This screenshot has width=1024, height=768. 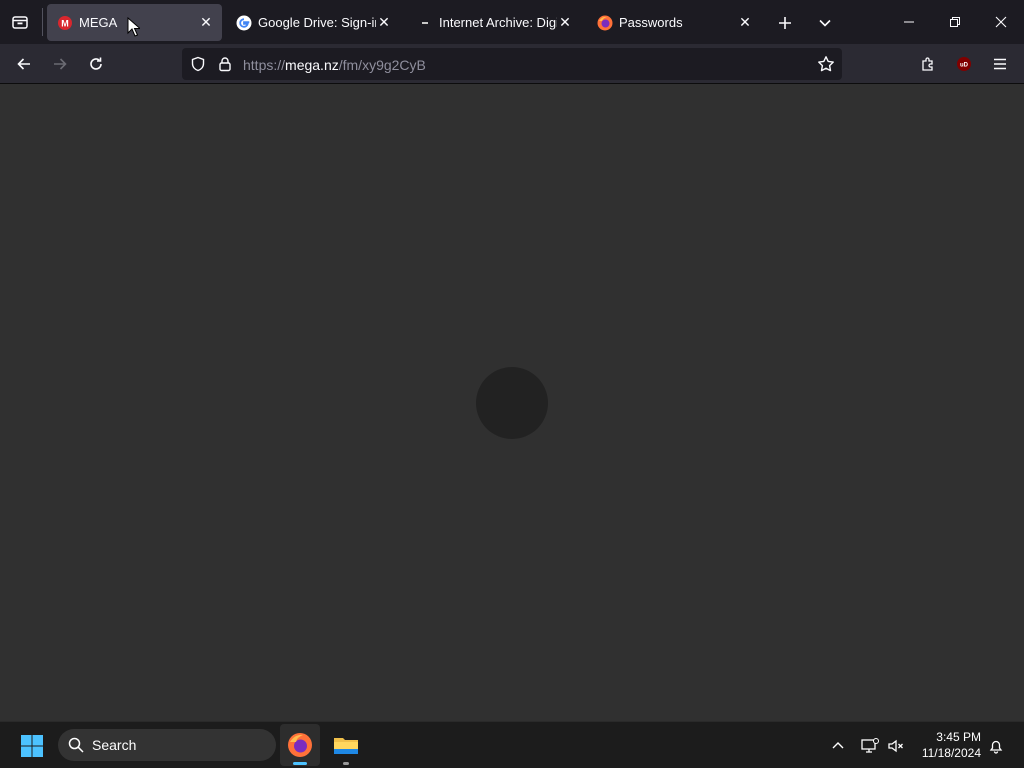 What do you see at coordinates (198, 64) in the screenshot?
I see `tracking-protection-shield-icon` at bounding box center [198, 64].